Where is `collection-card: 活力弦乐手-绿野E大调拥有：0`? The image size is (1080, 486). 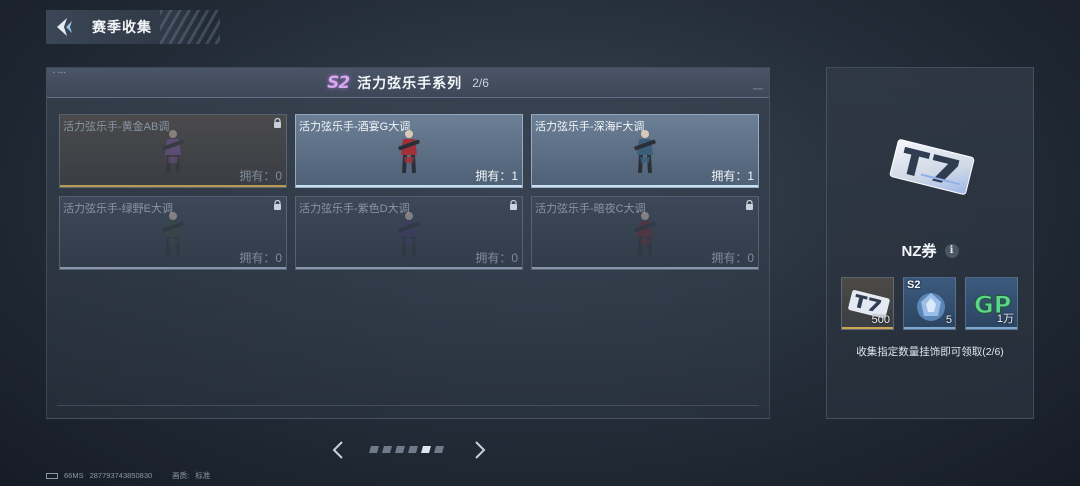 collection-card: 活力弦乐手-绿野E大调拥有：0 is located at coordinates (173, 233).